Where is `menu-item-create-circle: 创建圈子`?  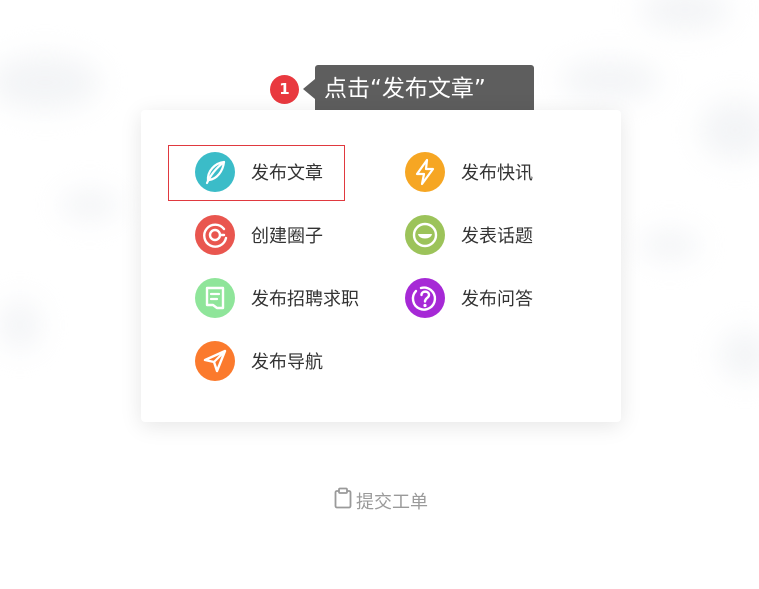
menu-item-create-circle: 创建圈子 is located at coordinates (259, 235).